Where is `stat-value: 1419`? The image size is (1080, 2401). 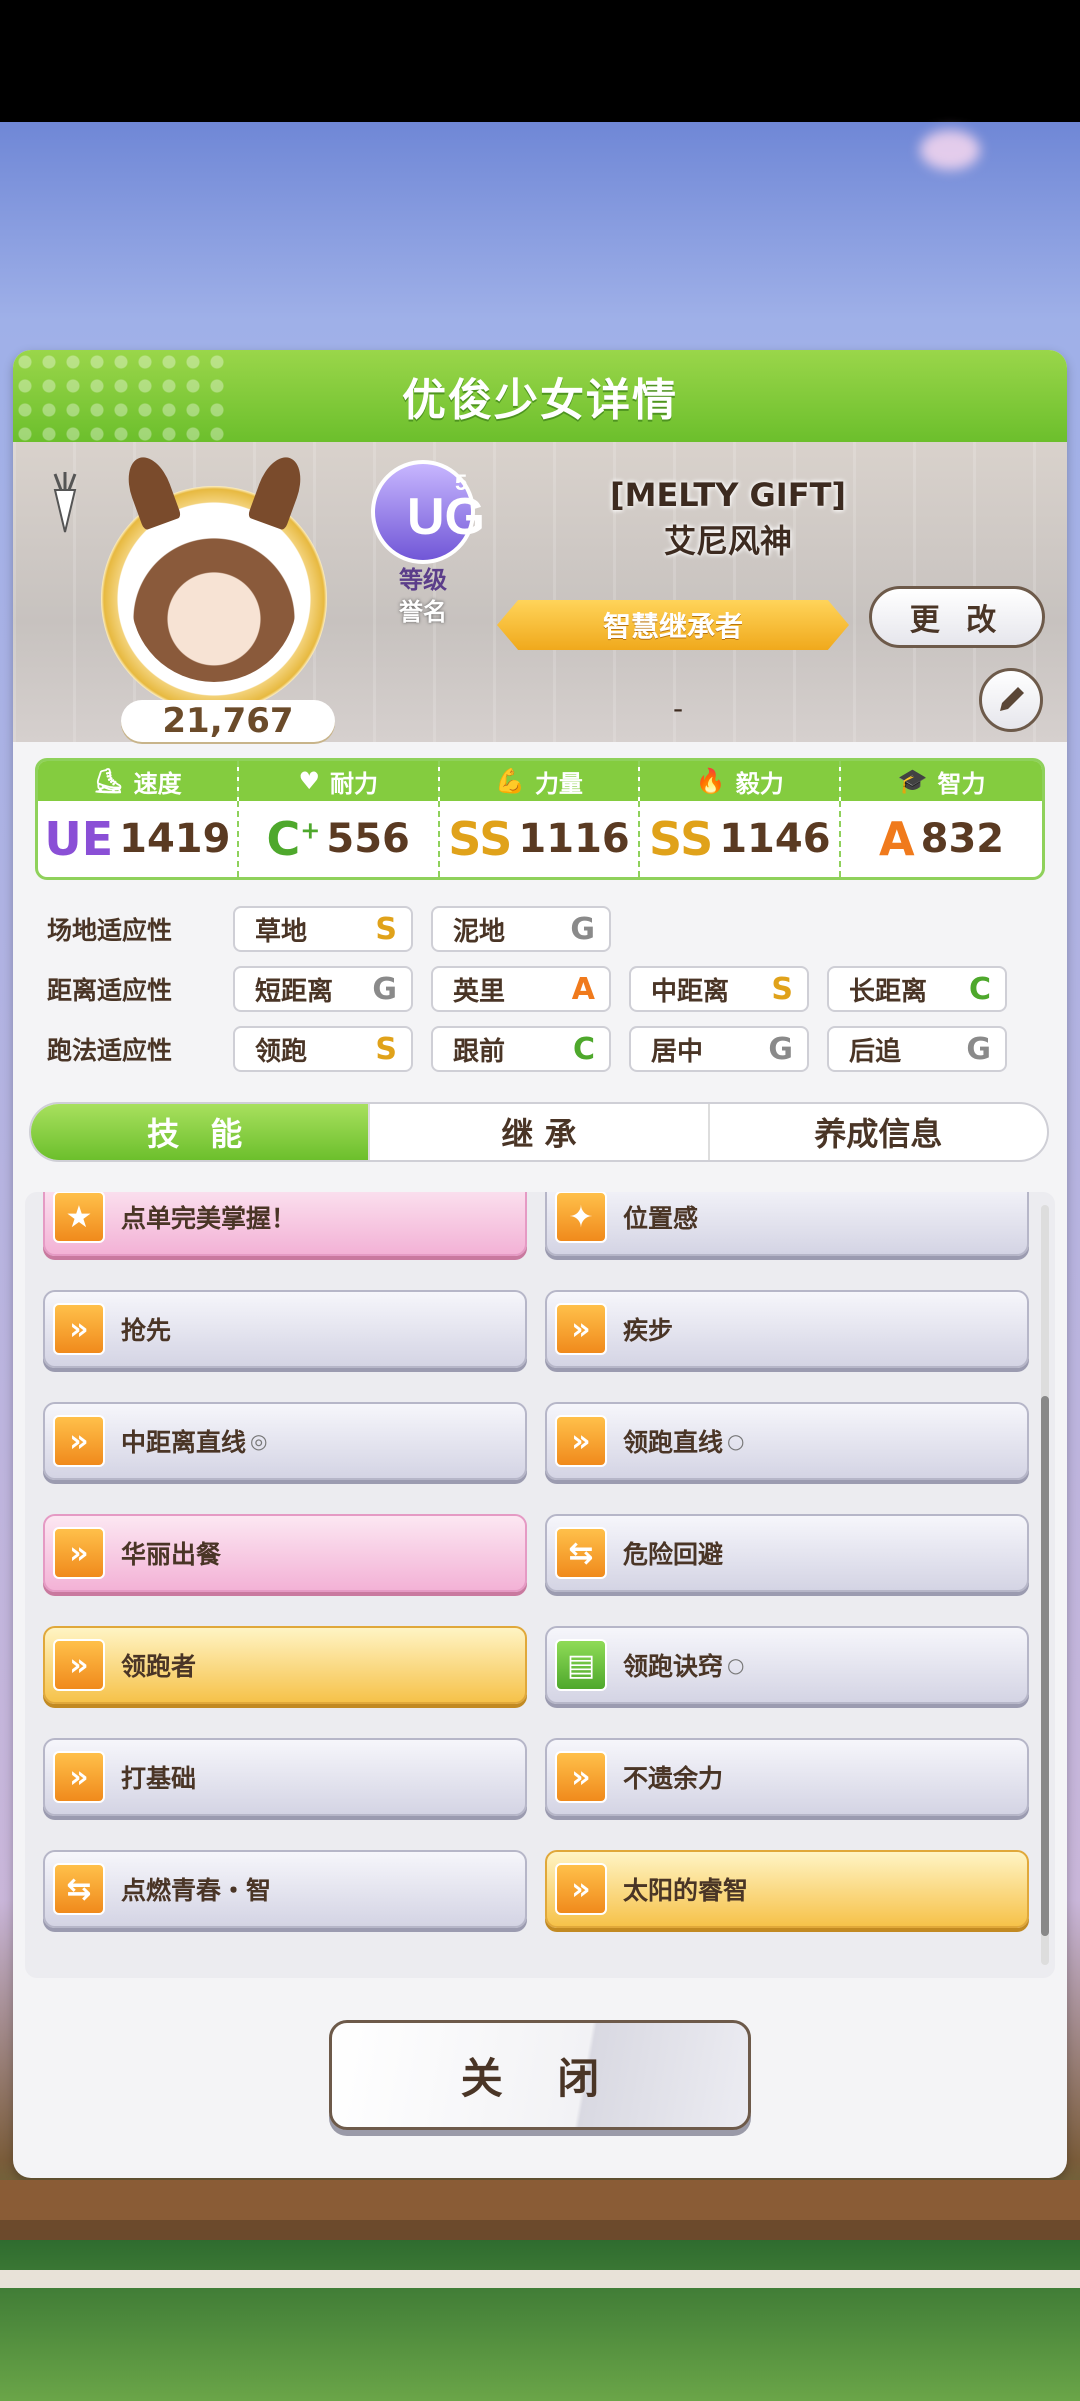
stat-value: 1419 is located at coordinates (175, 839).